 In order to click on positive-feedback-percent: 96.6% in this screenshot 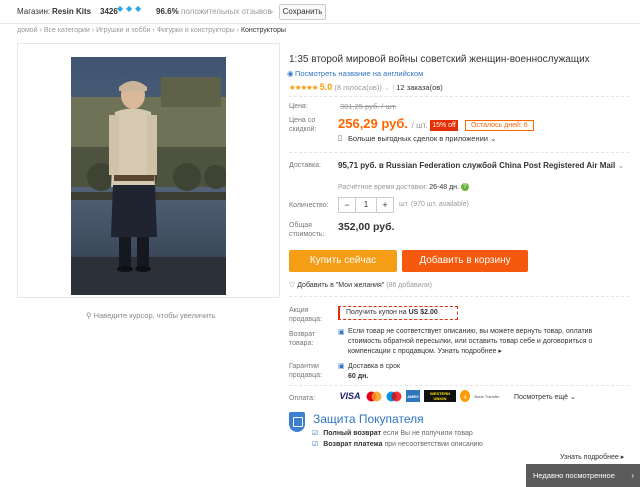, I will do `click(167, 11)`.